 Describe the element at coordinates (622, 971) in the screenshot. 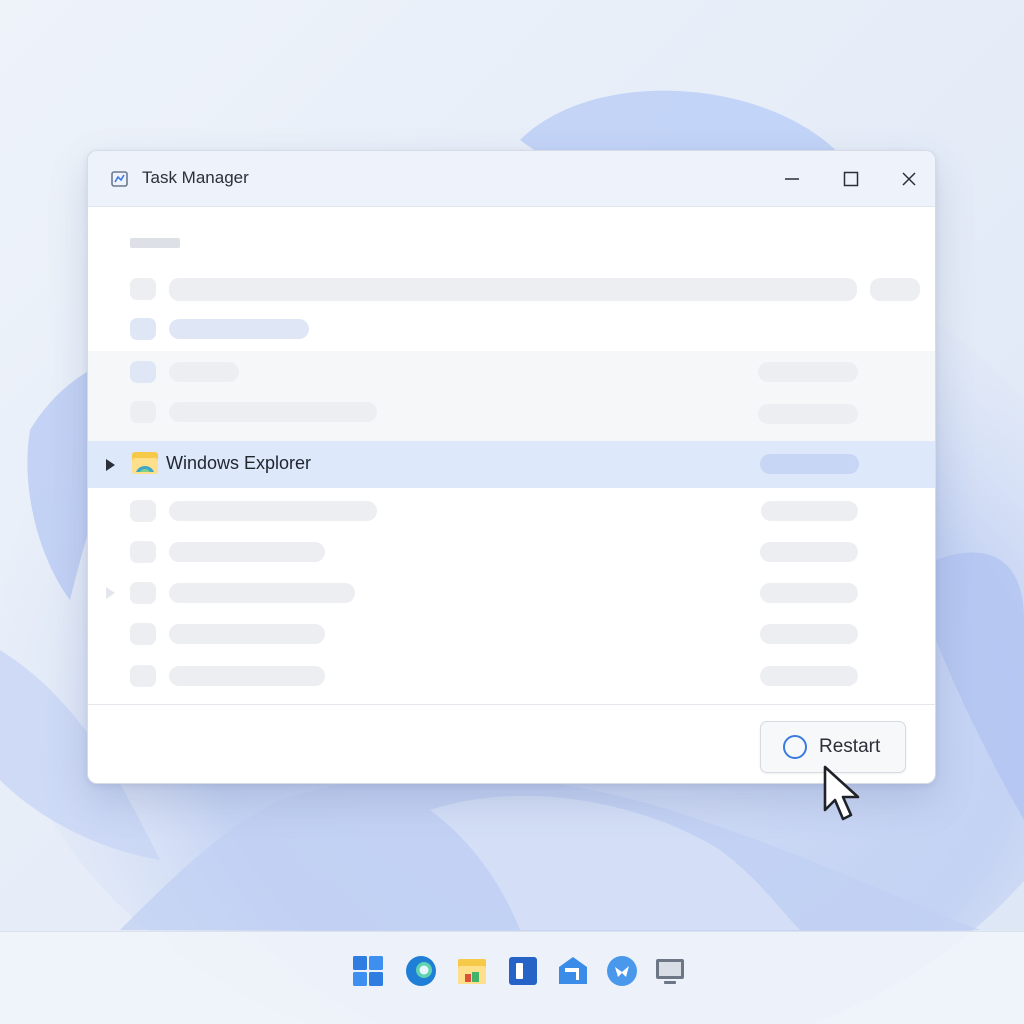

I see `teams-icon` at that location.